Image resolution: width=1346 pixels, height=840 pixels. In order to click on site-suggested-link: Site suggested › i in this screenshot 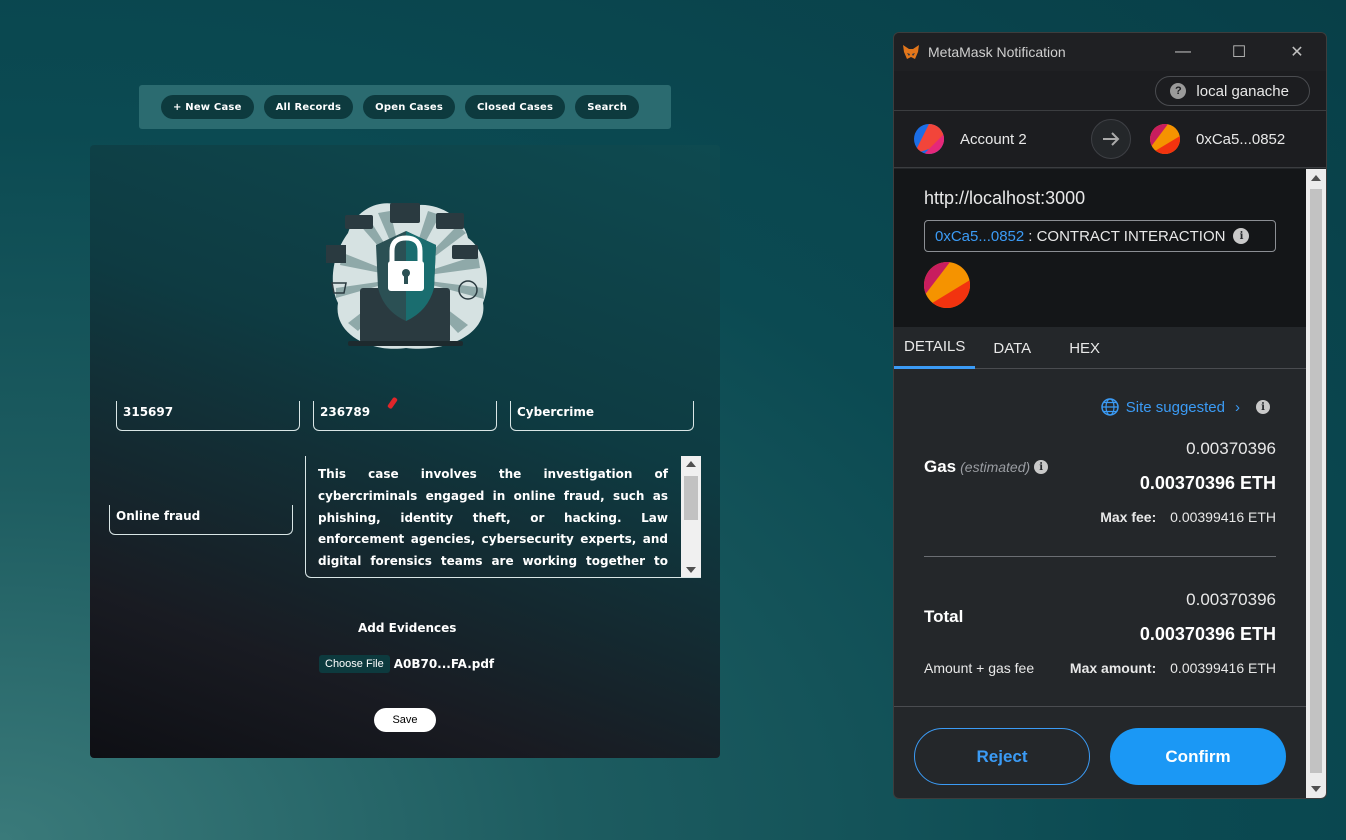, I will do `click(1185, 407)`.